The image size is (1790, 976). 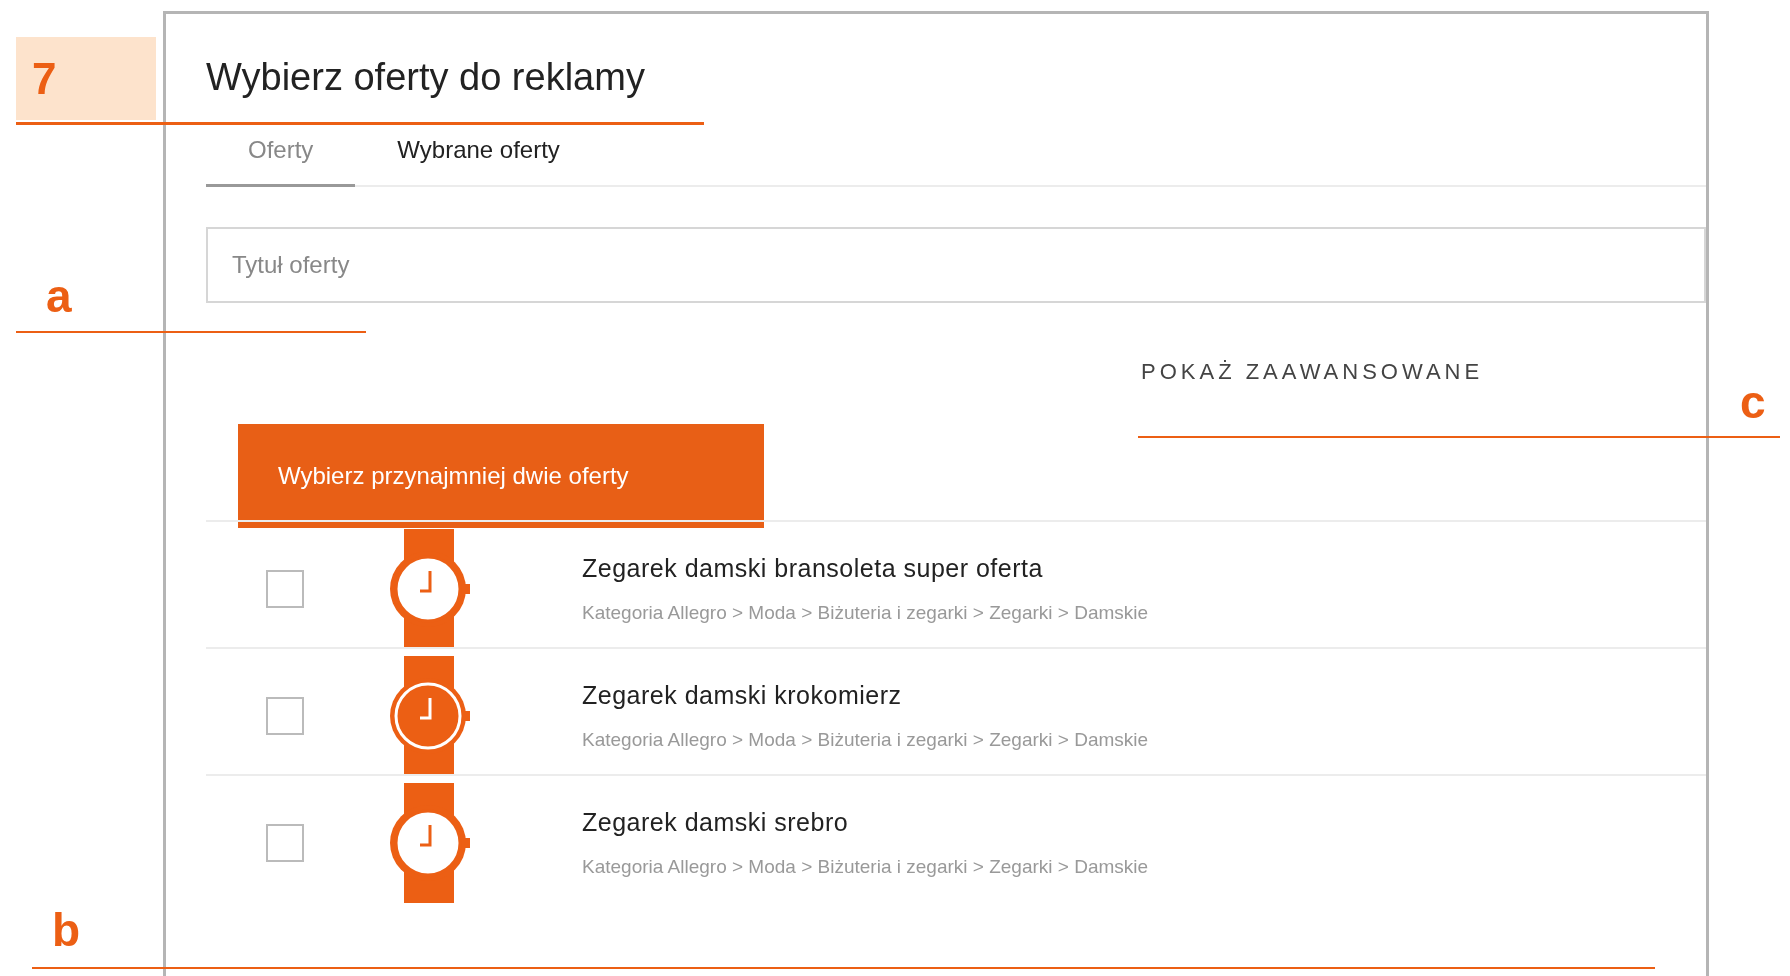 I want to click on tab: Oferty, so click(x=281, y=159).